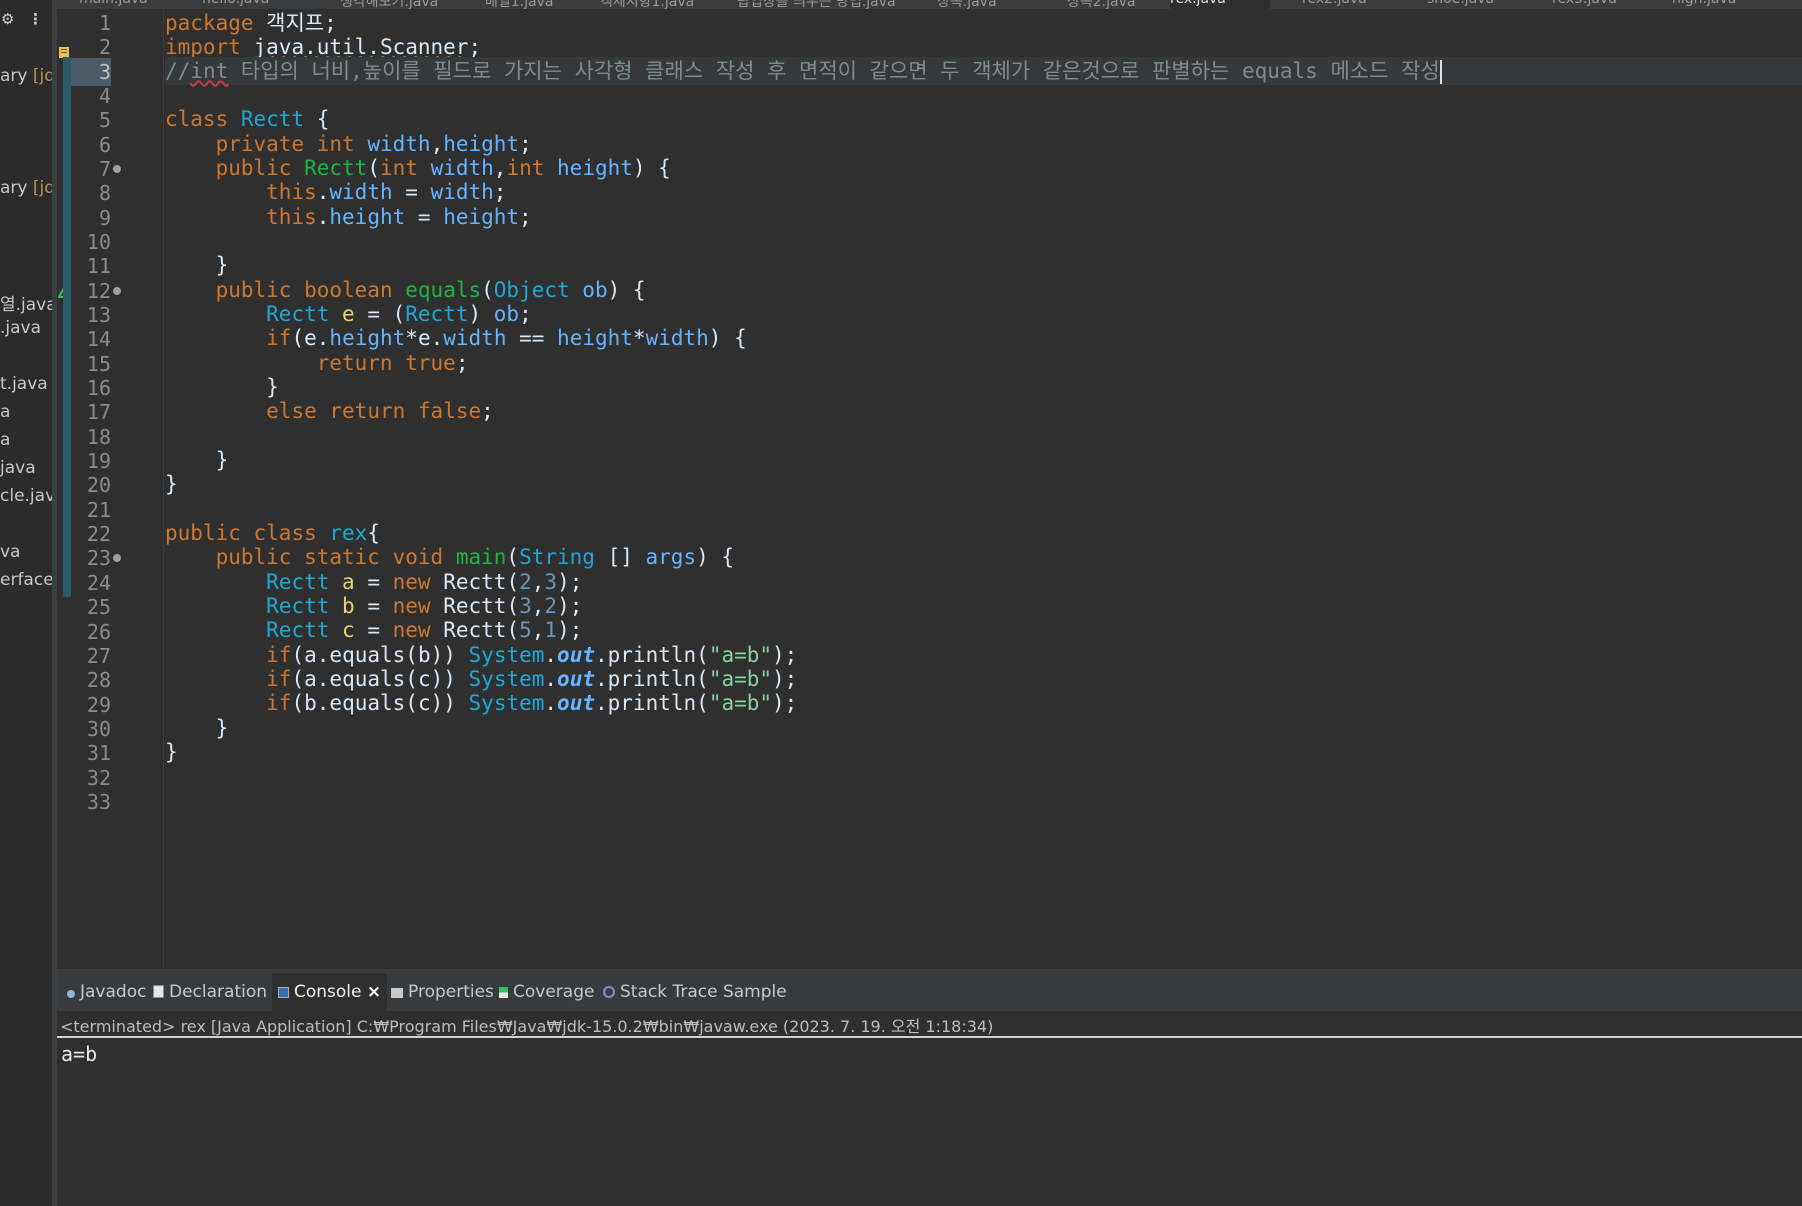 The height and width of the screenshot is (1206, 1802). Describe the element at coordinates (546, 992) in the screenshot. I see `tab-coverage: Coverage` at that location.